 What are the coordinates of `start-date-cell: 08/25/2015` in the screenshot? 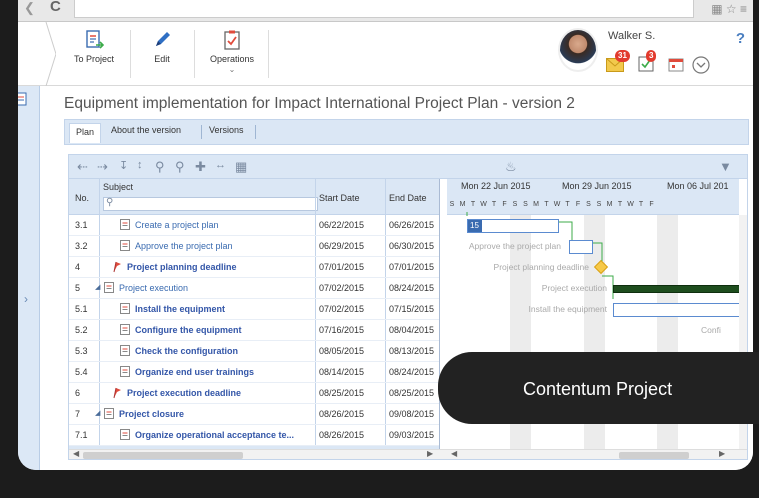 It's located at (342, 393).